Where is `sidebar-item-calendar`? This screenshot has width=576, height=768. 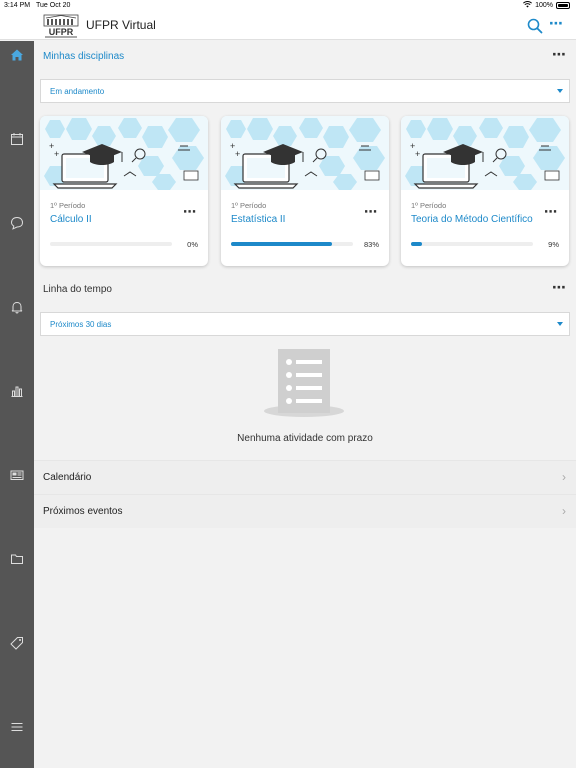 sidebar-item-calendar is located at coordinates (17, 139).